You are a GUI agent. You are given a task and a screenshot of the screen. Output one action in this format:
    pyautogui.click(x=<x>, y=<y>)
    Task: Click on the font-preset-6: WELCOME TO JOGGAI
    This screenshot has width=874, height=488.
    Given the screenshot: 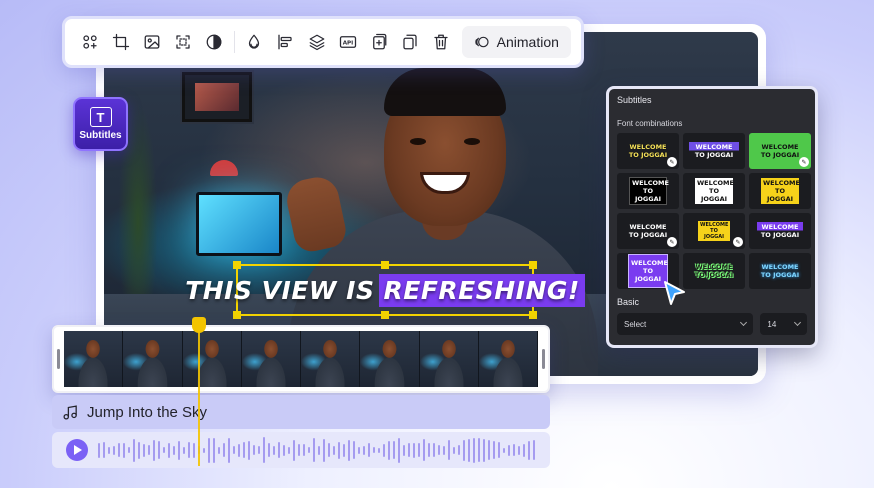 What is the action you would take?
    pyautogui.click(x=780, y=191)
    